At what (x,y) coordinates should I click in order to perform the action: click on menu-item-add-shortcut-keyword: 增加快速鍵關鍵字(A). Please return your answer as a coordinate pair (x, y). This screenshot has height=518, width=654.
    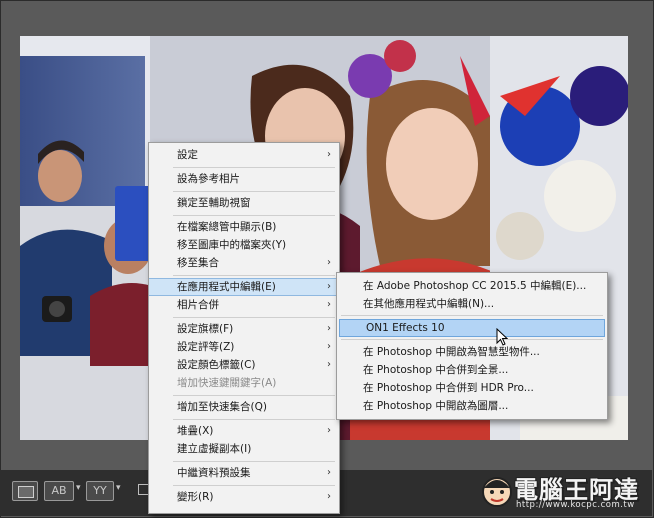
    Looking at the image, I should click on (227, 383).